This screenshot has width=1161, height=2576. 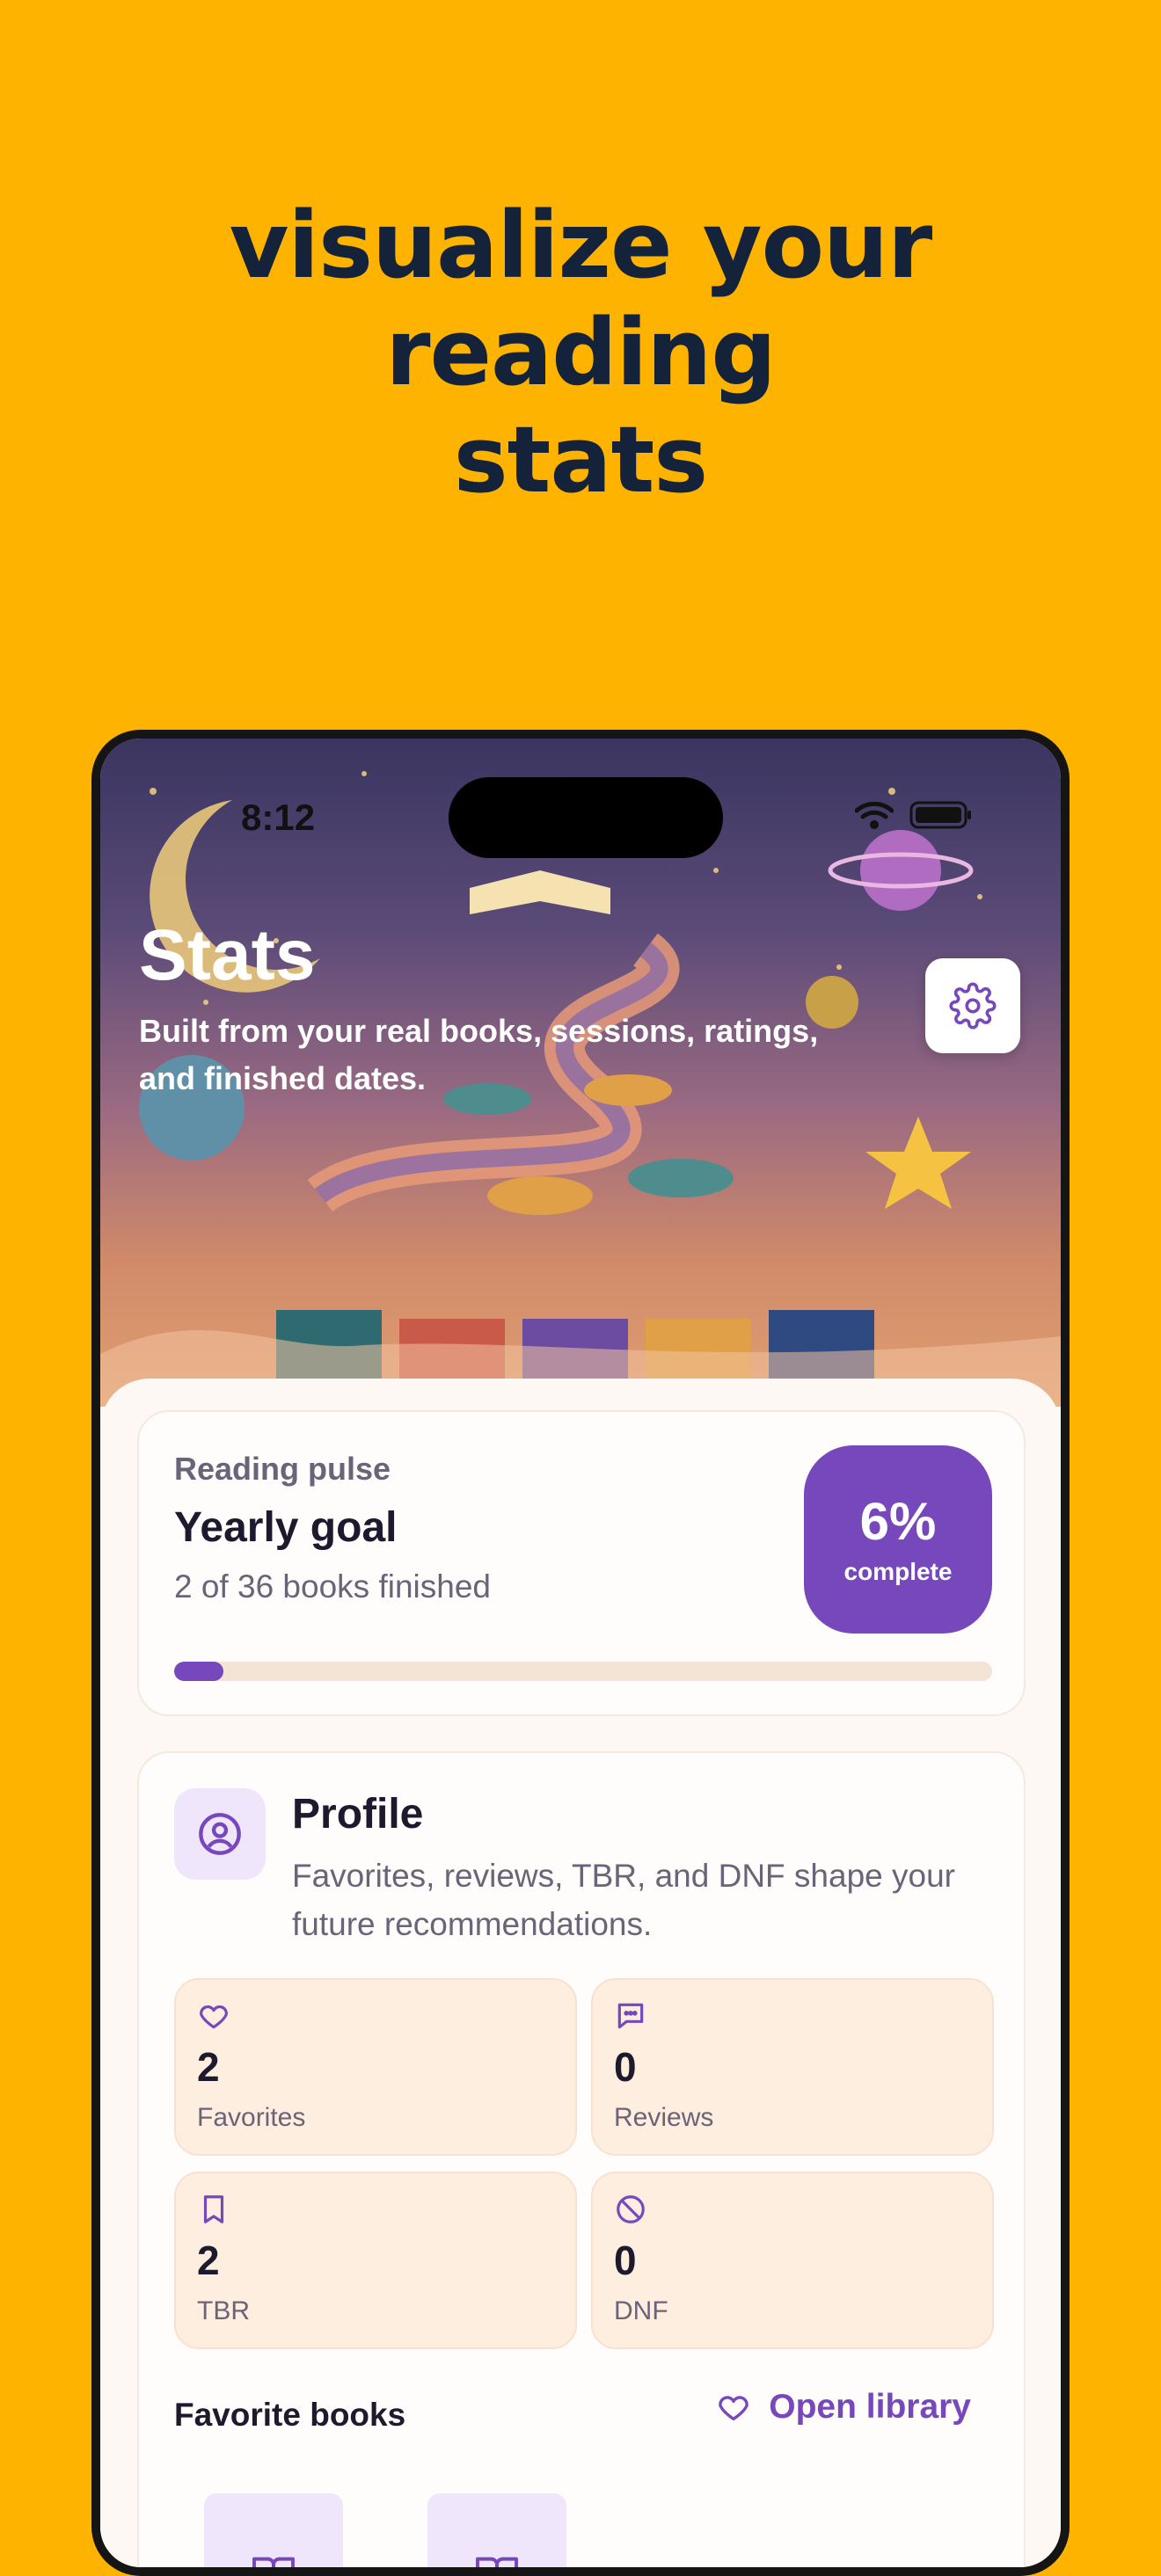 What do you see at coordinates (358, 1814) in the screenshot?
I see `profile-title: Profile` at bounding box center [358, 1814].